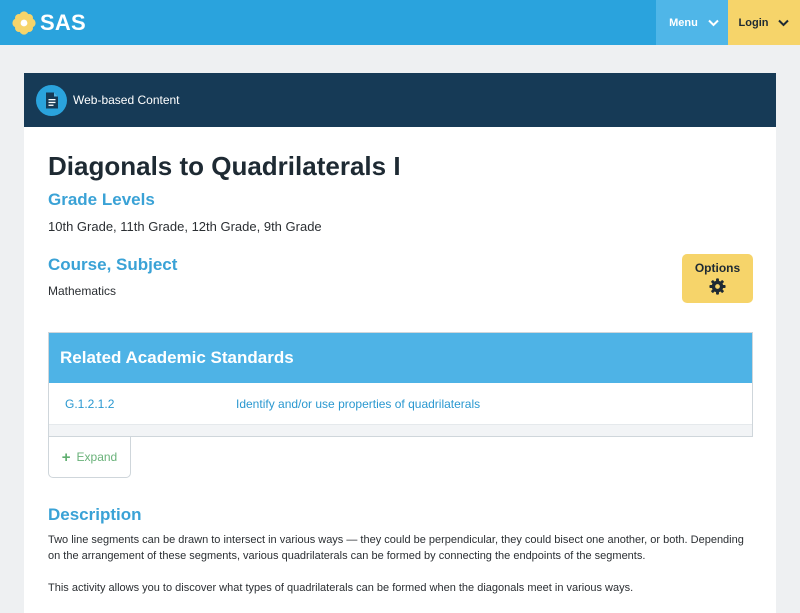  I want to click on login-button: Login, so click(764, 22).